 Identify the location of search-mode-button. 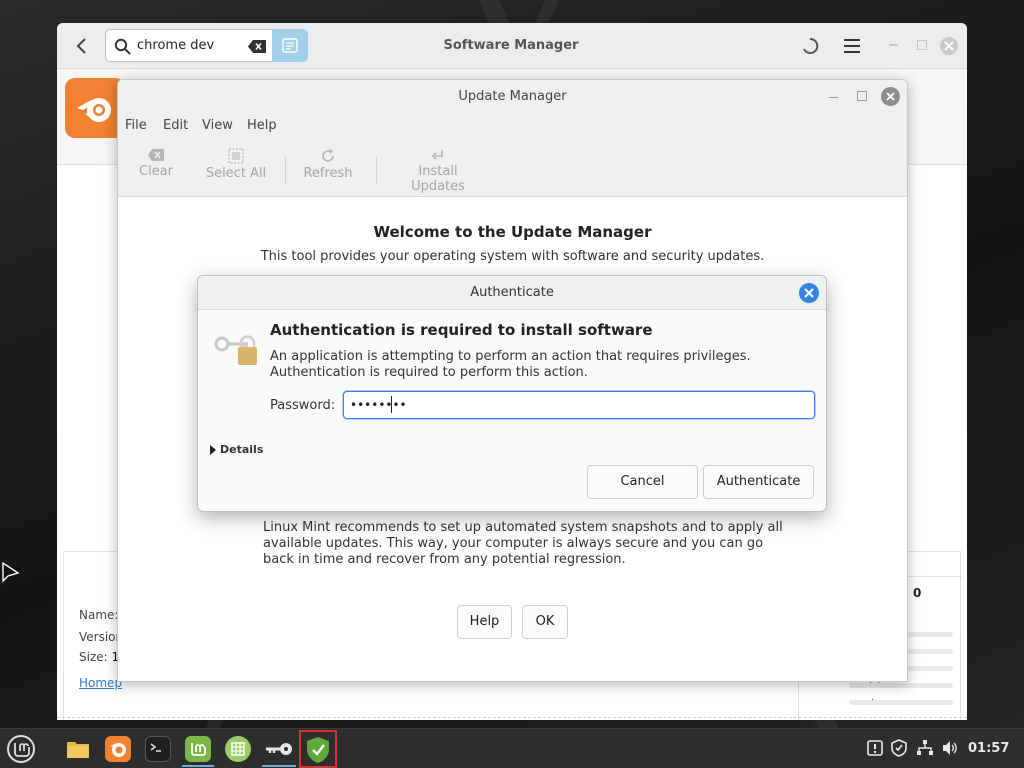
(290, 45).